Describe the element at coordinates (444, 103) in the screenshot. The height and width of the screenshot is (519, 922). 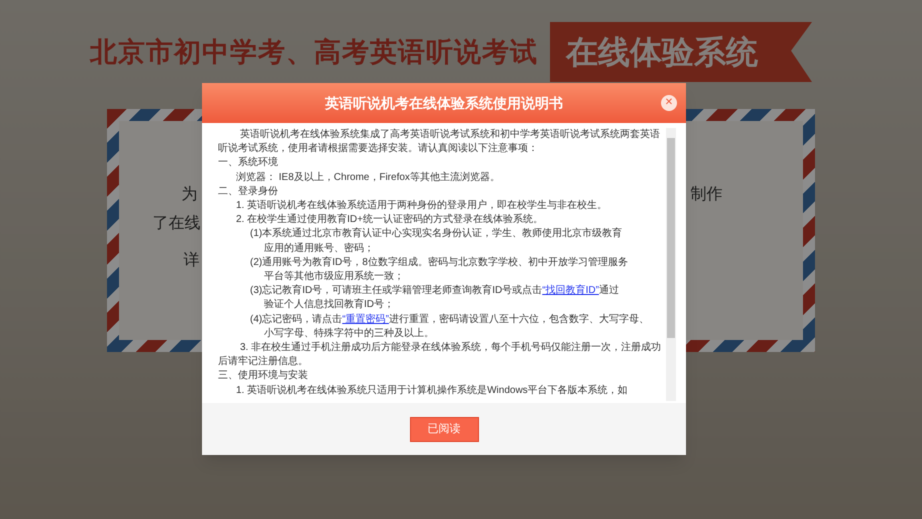
I see `dialog-title: 英语听说机考在线体验系统使用说明书` at that location.